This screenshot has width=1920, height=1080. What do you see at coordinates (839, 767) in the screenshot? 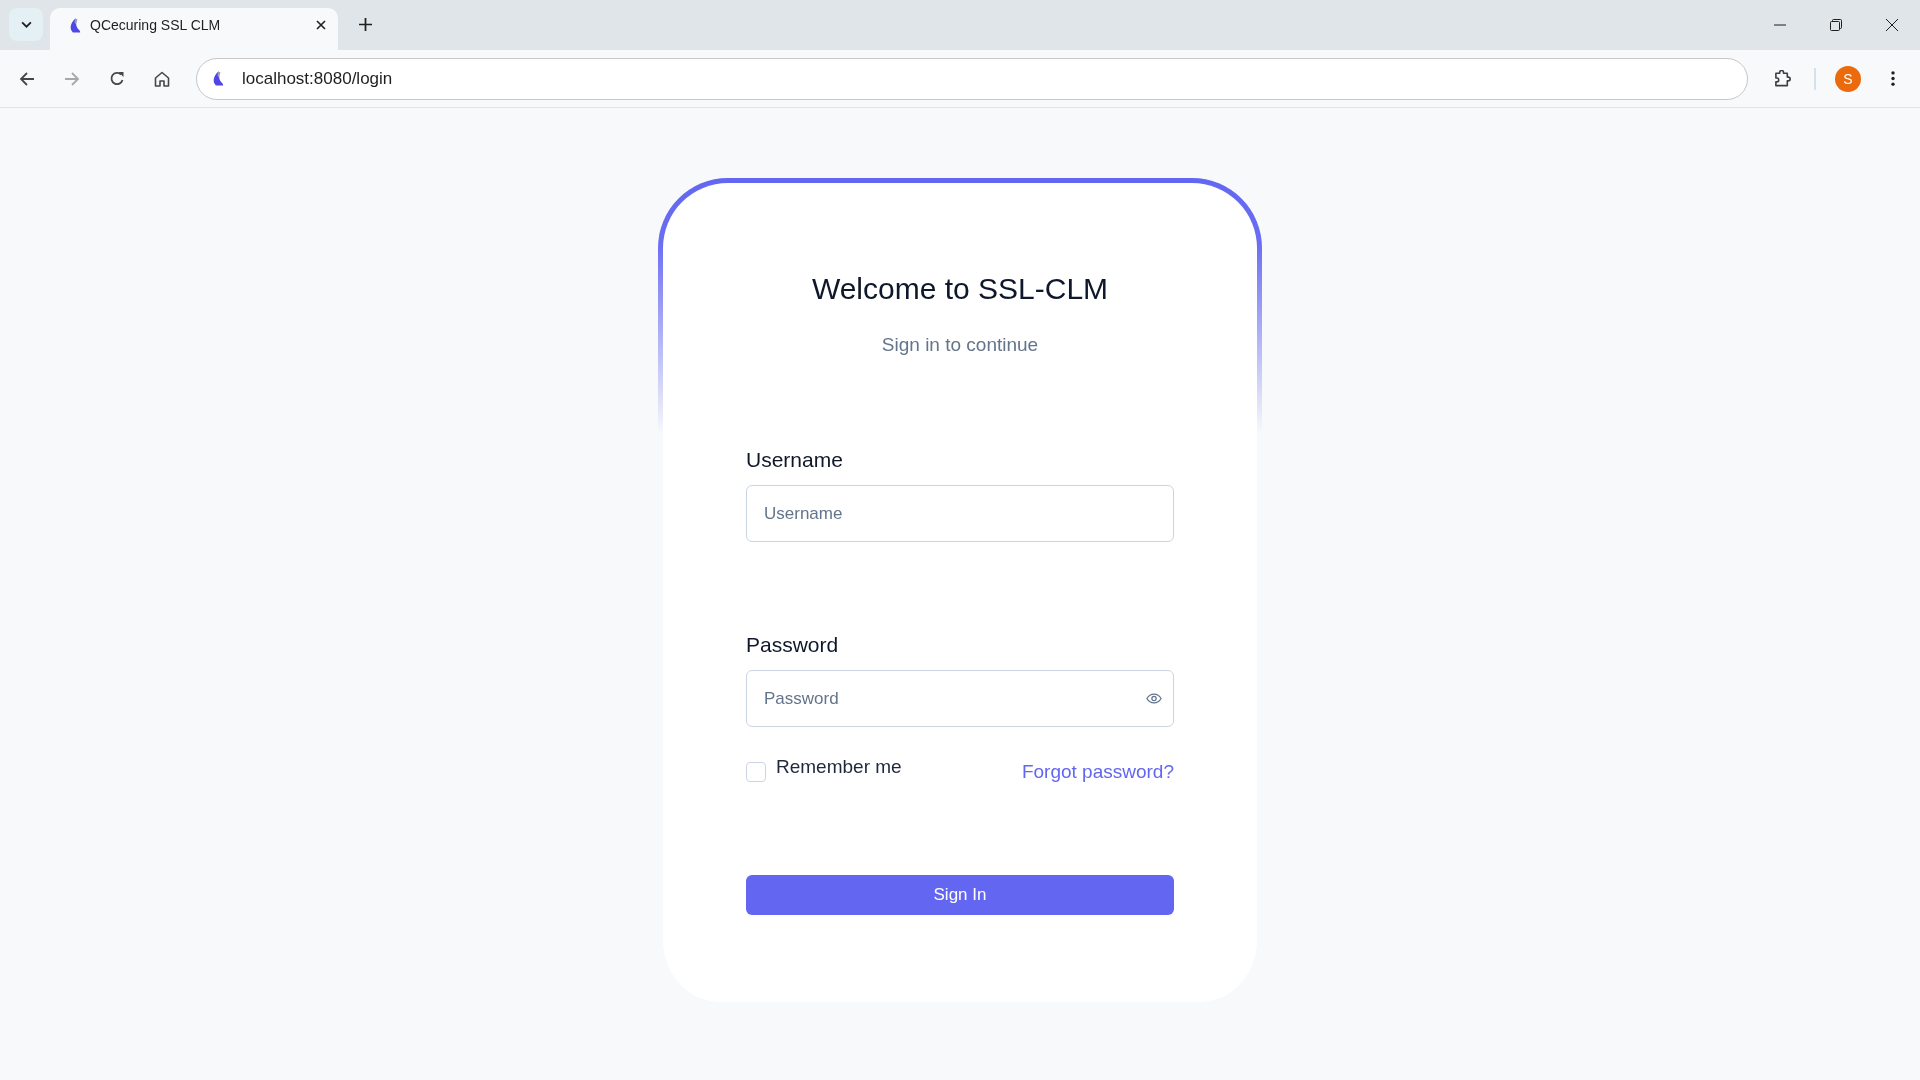
I see `checkbox-label: Remember me` at bounding box center [839, 767].